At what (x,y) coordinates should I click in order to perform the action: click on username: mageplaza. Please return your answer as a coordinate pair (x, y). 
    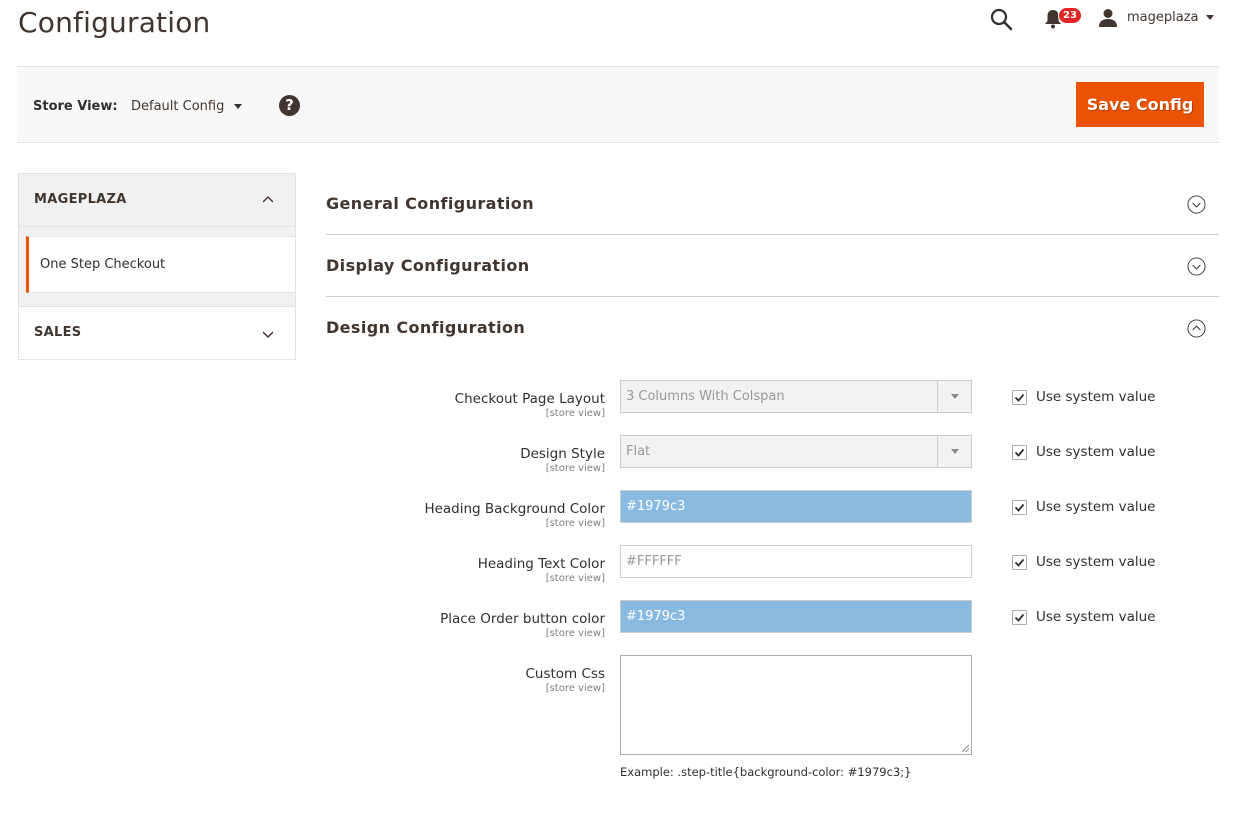
    Looking at the image, I should click on (1163, 17).